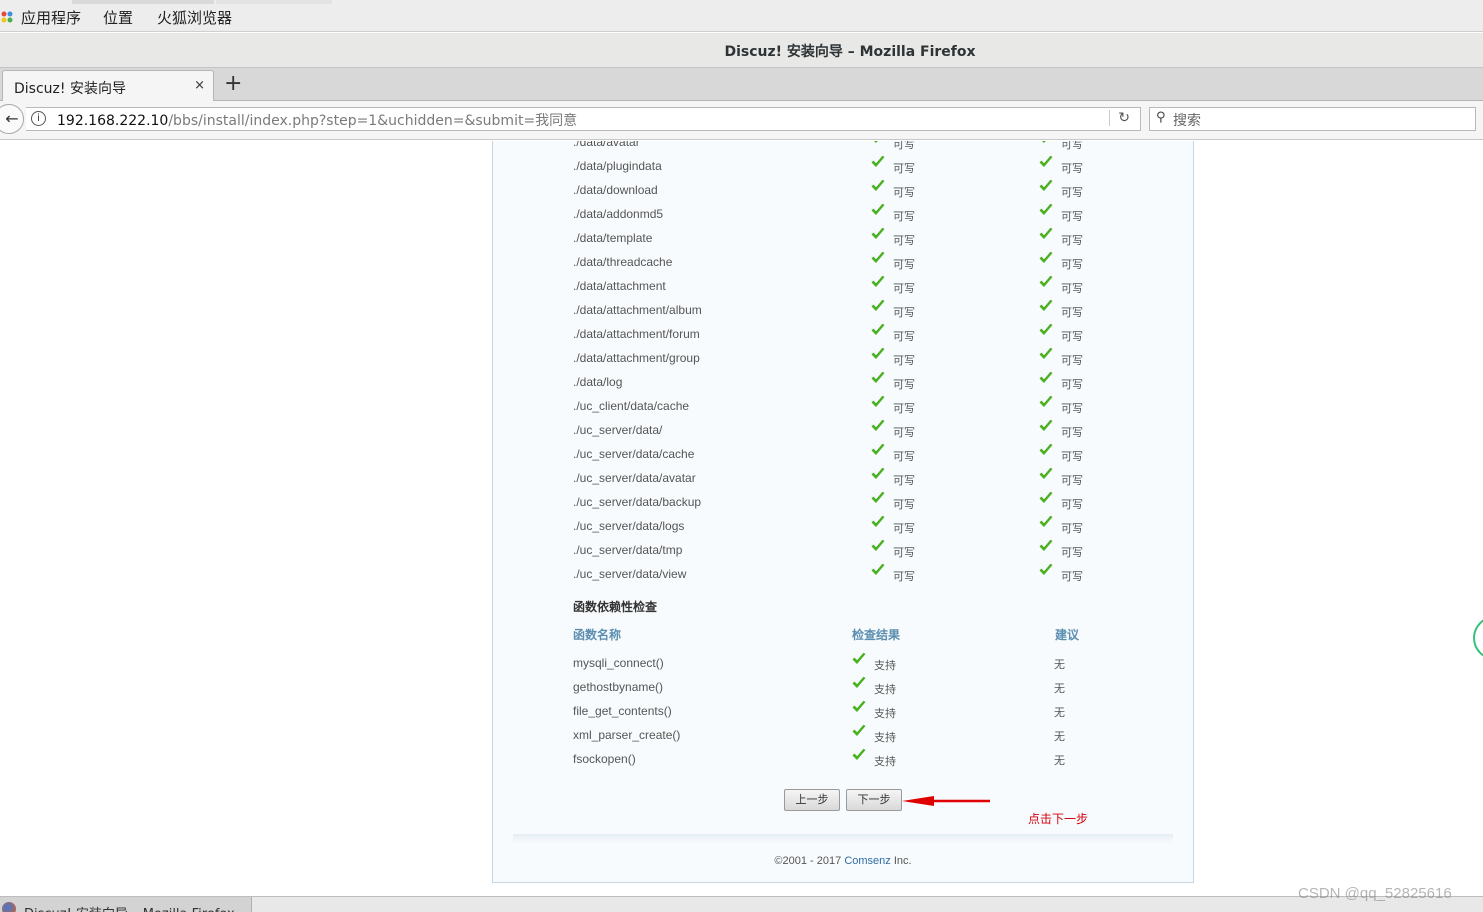 This screenshot has height=912, width=1483. What do you see at coordinates (70, 89) in the screenshot?
I see `tab-title: Discuz! 安装向导` at bounding box center [70, 89].